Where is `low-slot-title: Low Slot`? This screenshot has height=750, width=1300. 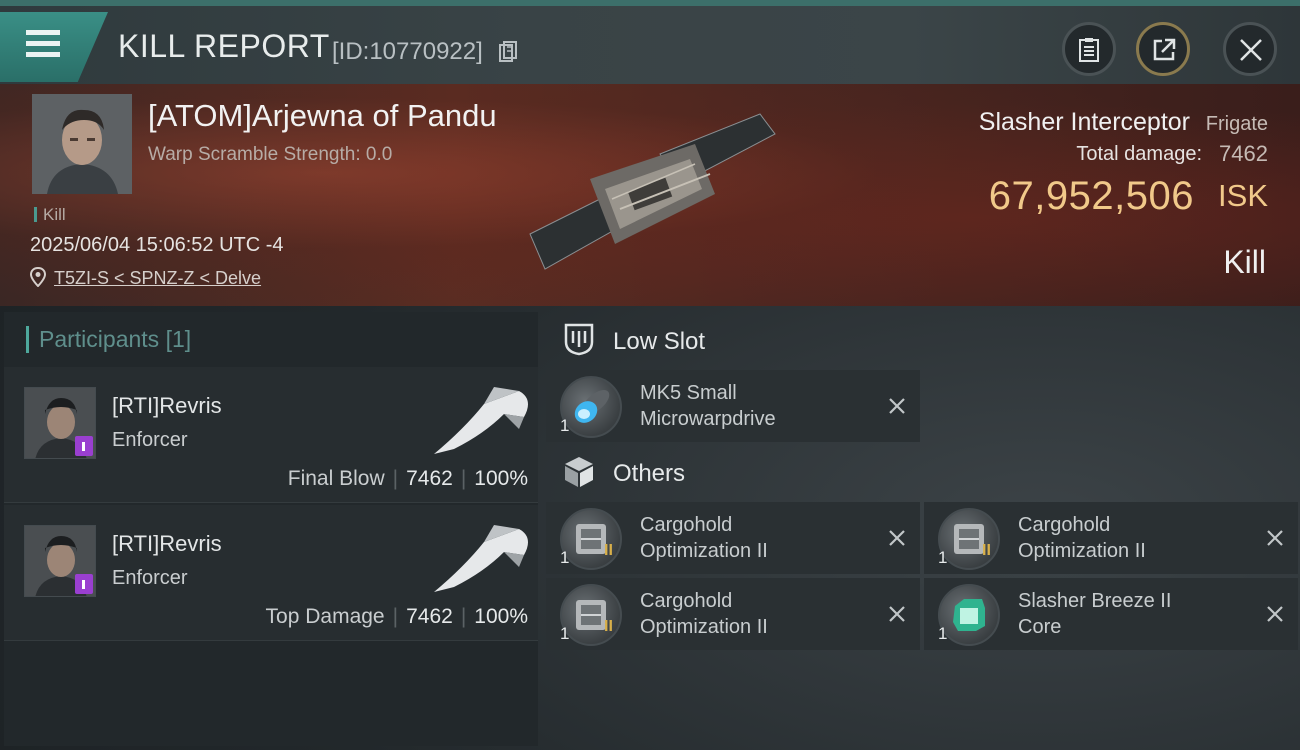 low-slot-title: Low Slot is located at coordinates (659, 341).